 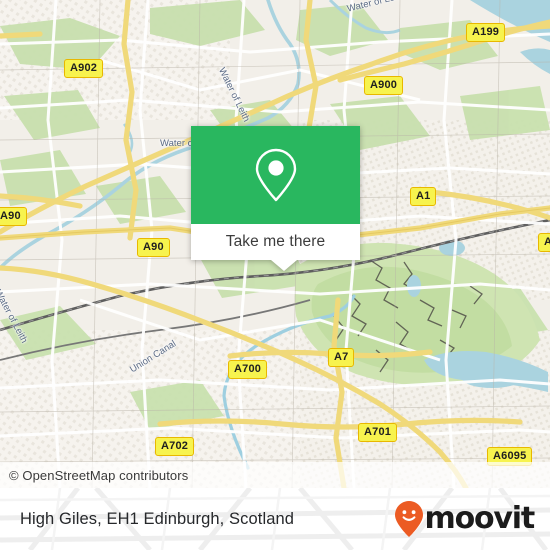 I want to click on osm-attribution-text: © OpenStreetMap contributors, so click(x=99, y=475).